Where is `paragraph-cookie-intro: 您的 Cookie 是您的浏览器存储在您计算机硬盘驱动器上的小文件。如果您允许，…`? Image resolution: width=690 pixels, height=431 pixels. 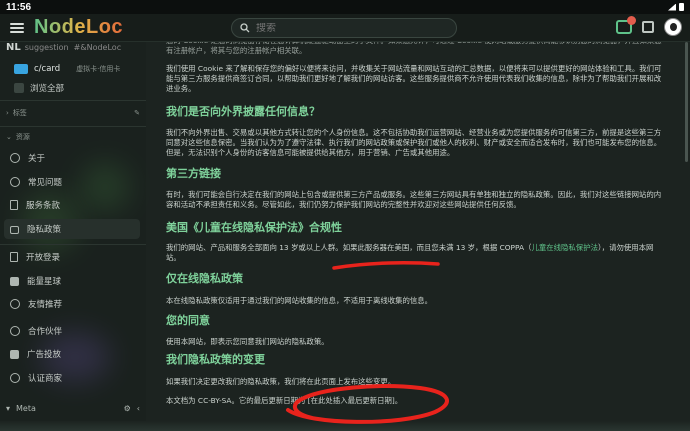 paragraph-cookie-intro: 您的 Cookie 是您的浏览器存储在您计算机硬盘驱动器上的小文件。如果您允许，… is located at coordinates (414, 49).